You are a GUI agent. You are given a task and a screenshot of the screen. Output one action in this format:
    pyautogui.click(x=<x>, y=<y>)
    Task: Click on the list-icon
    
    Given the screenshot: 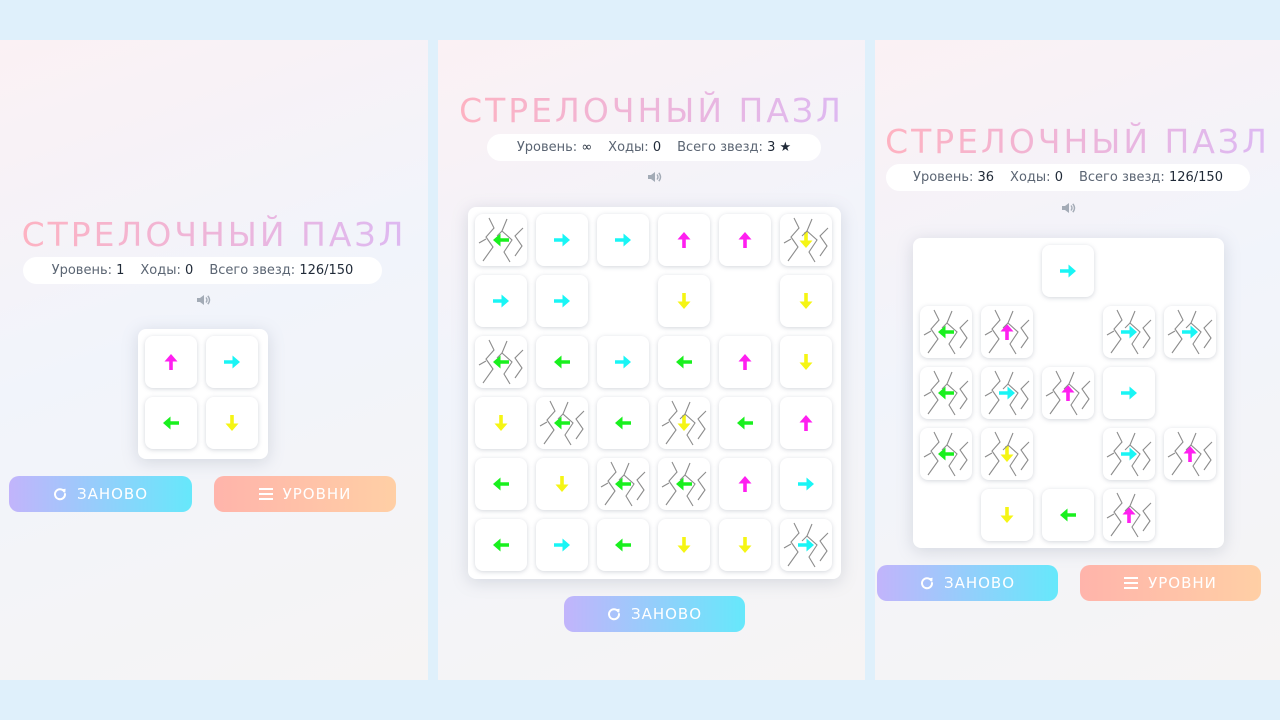 What is the action you would take?
    pyautogui.click(x=265, y=494)
    